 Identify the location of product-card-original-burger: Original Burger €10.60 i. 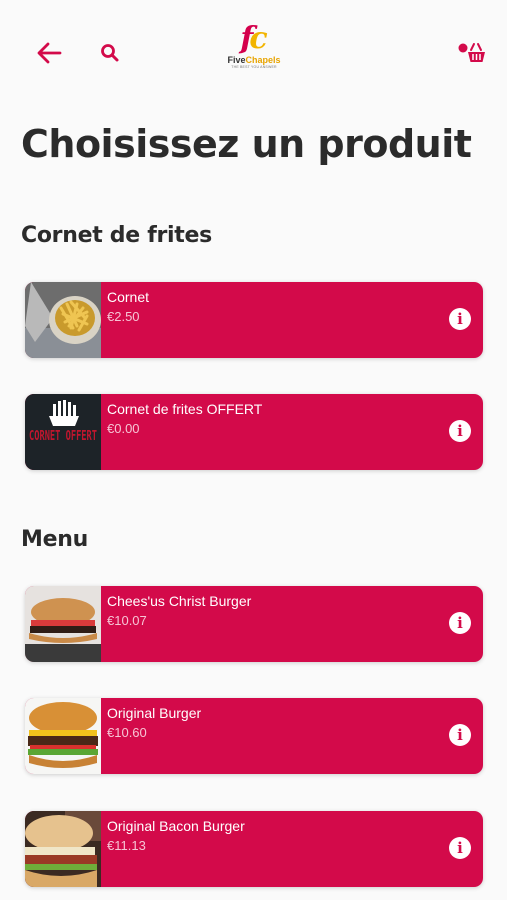
(254, 736).